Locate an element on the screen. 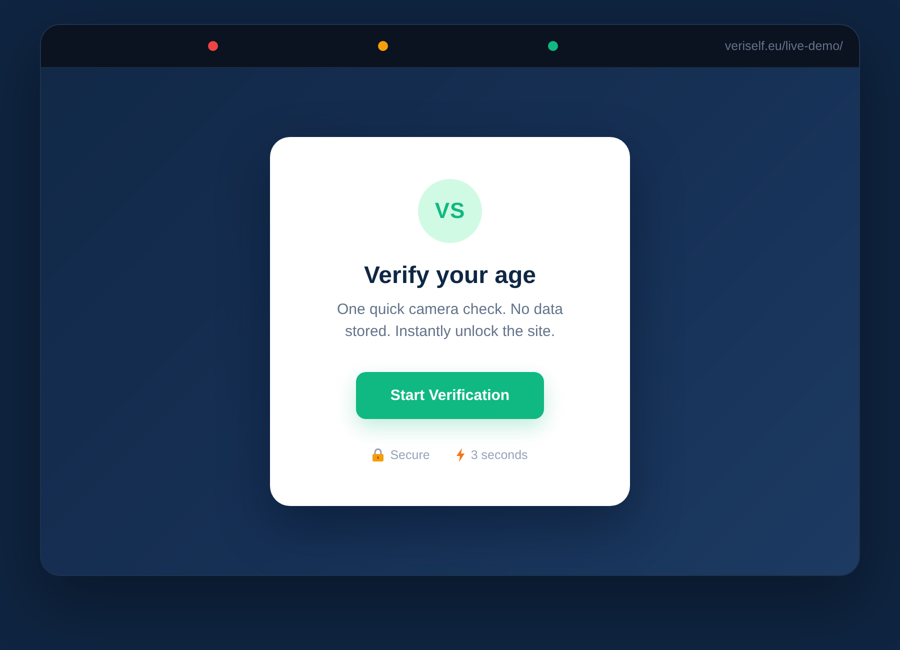 The height and width of the screenshot is (650, 900). logo: VS is located at coordinates (450, 211).